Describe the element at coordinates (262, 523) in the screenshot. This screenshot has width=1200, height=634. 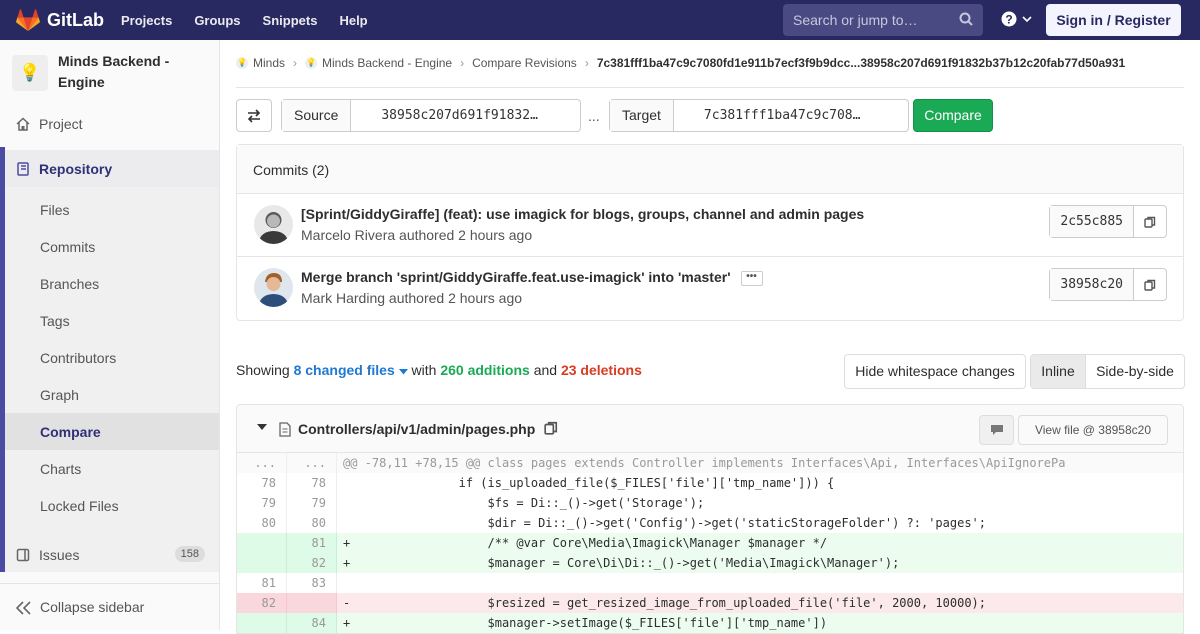
I see `old-line-number: 80` at that location.